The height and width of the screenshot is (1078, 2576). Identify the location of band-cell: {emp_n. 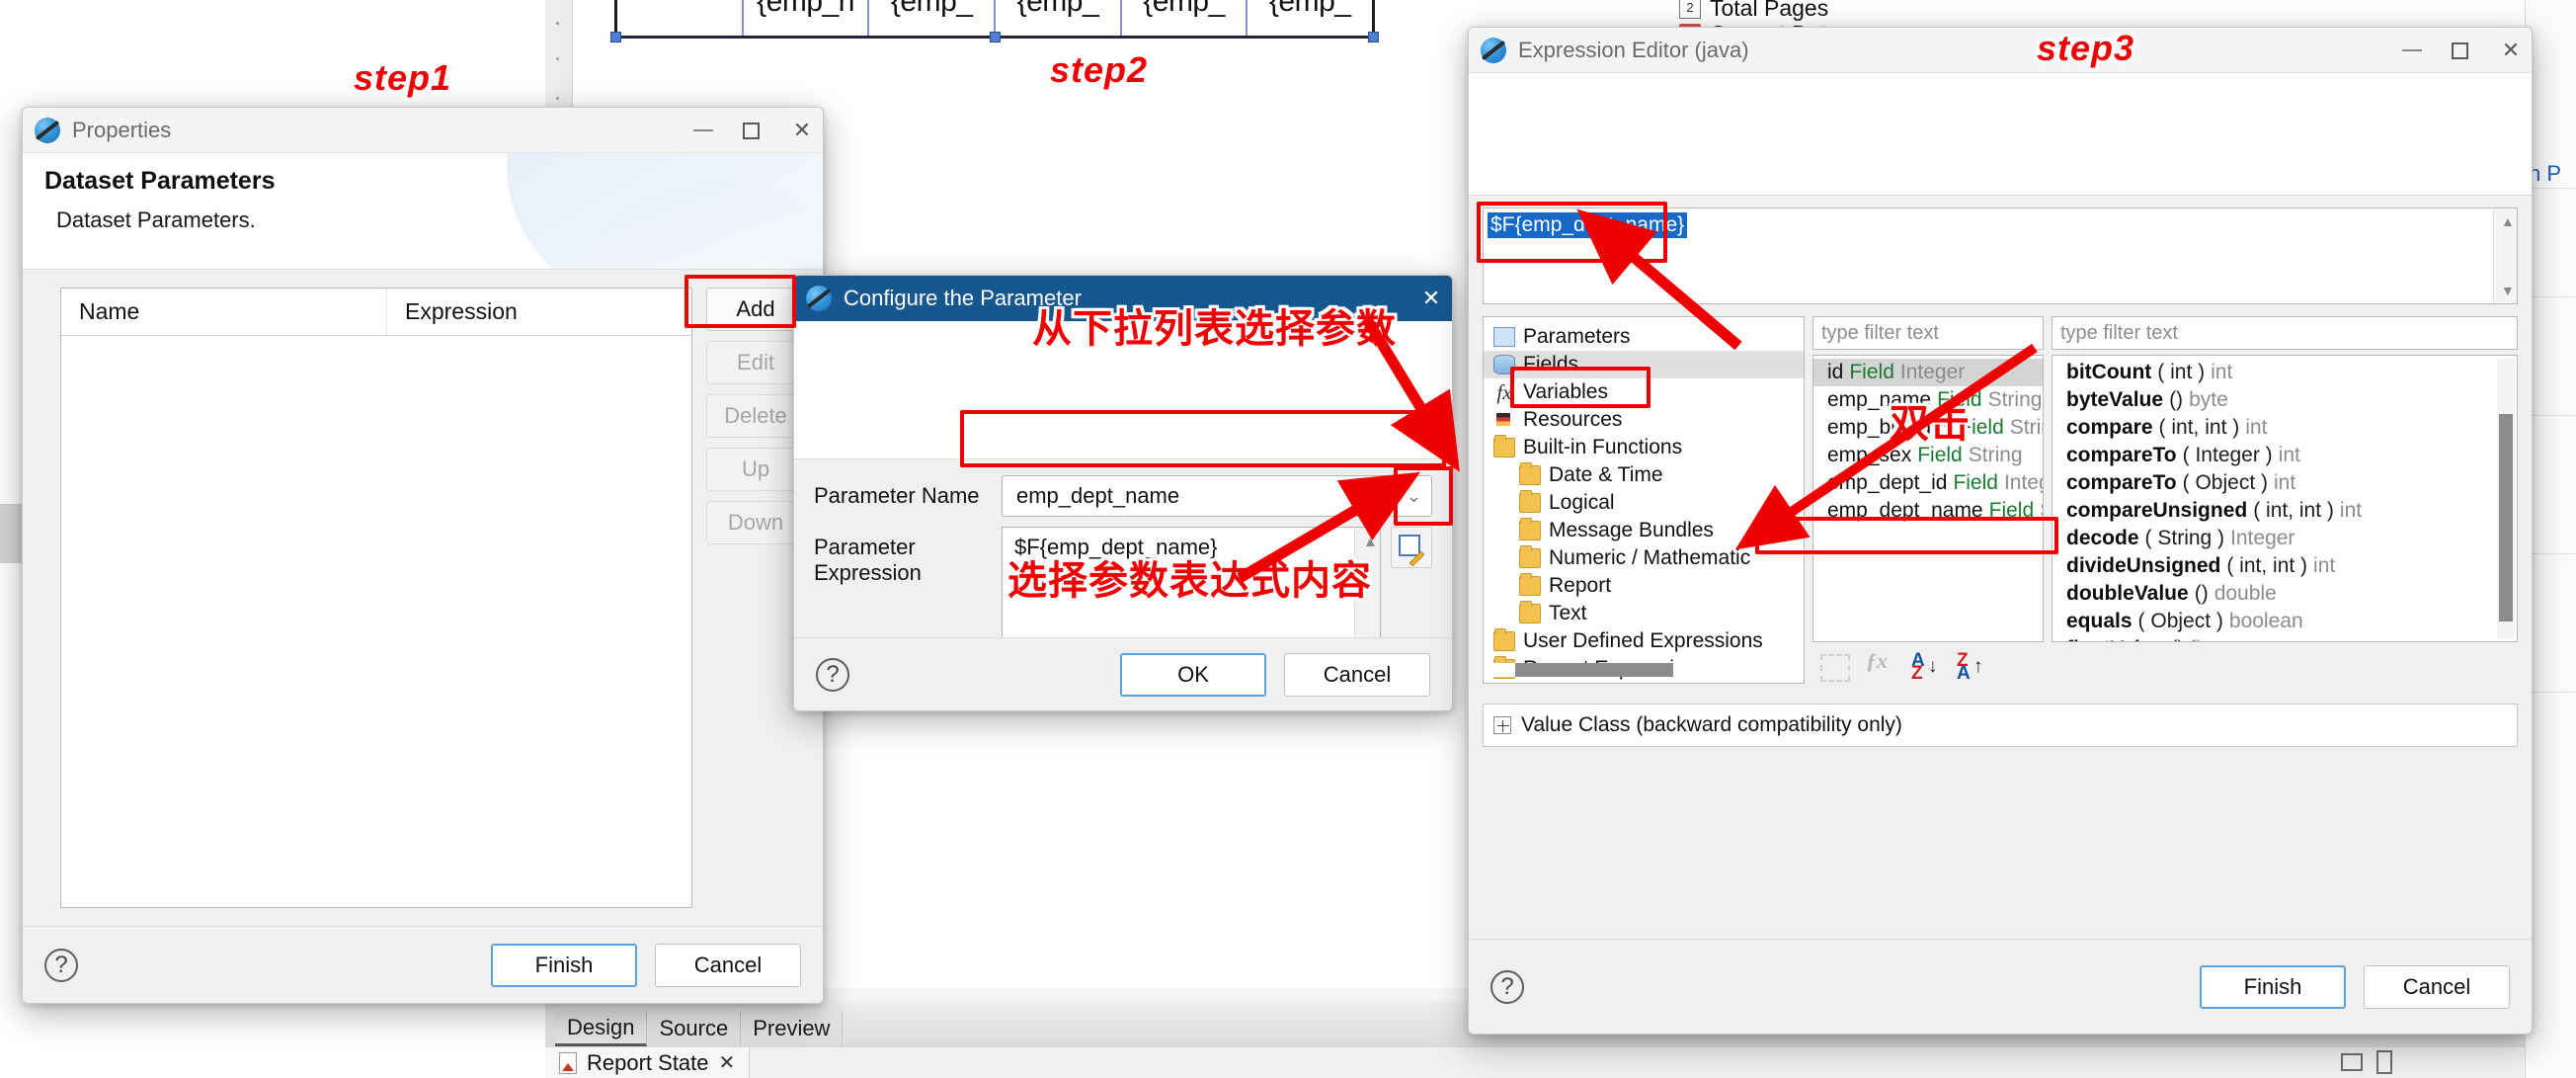
(805, 19).